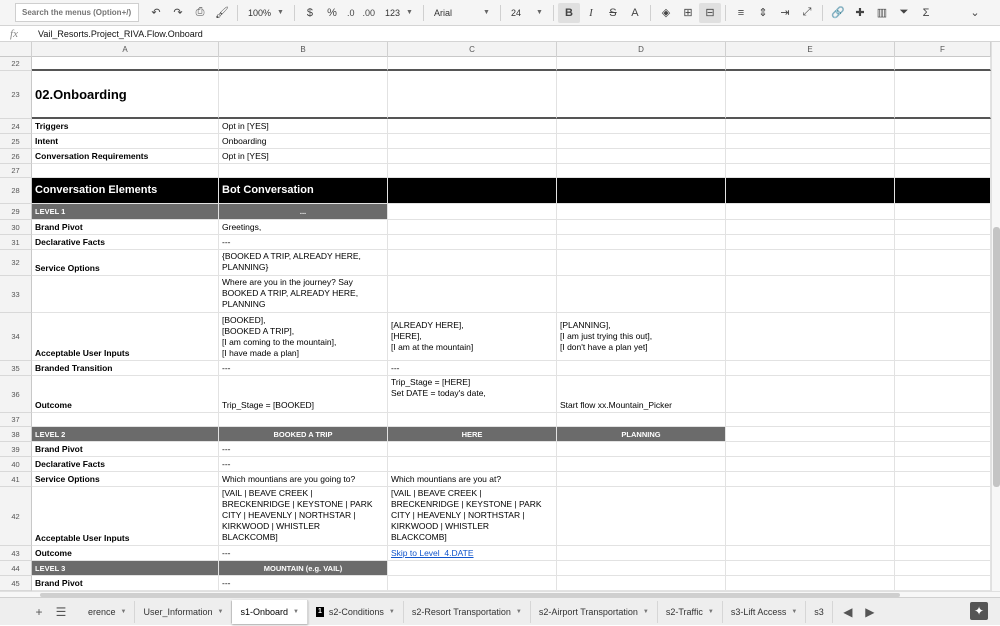 The height and width of the screenshot is (626, 1000). What do you see at coordinates (16, 516) in the screenshot?
I see `row-header: 42` at bounding box center [16, 516].